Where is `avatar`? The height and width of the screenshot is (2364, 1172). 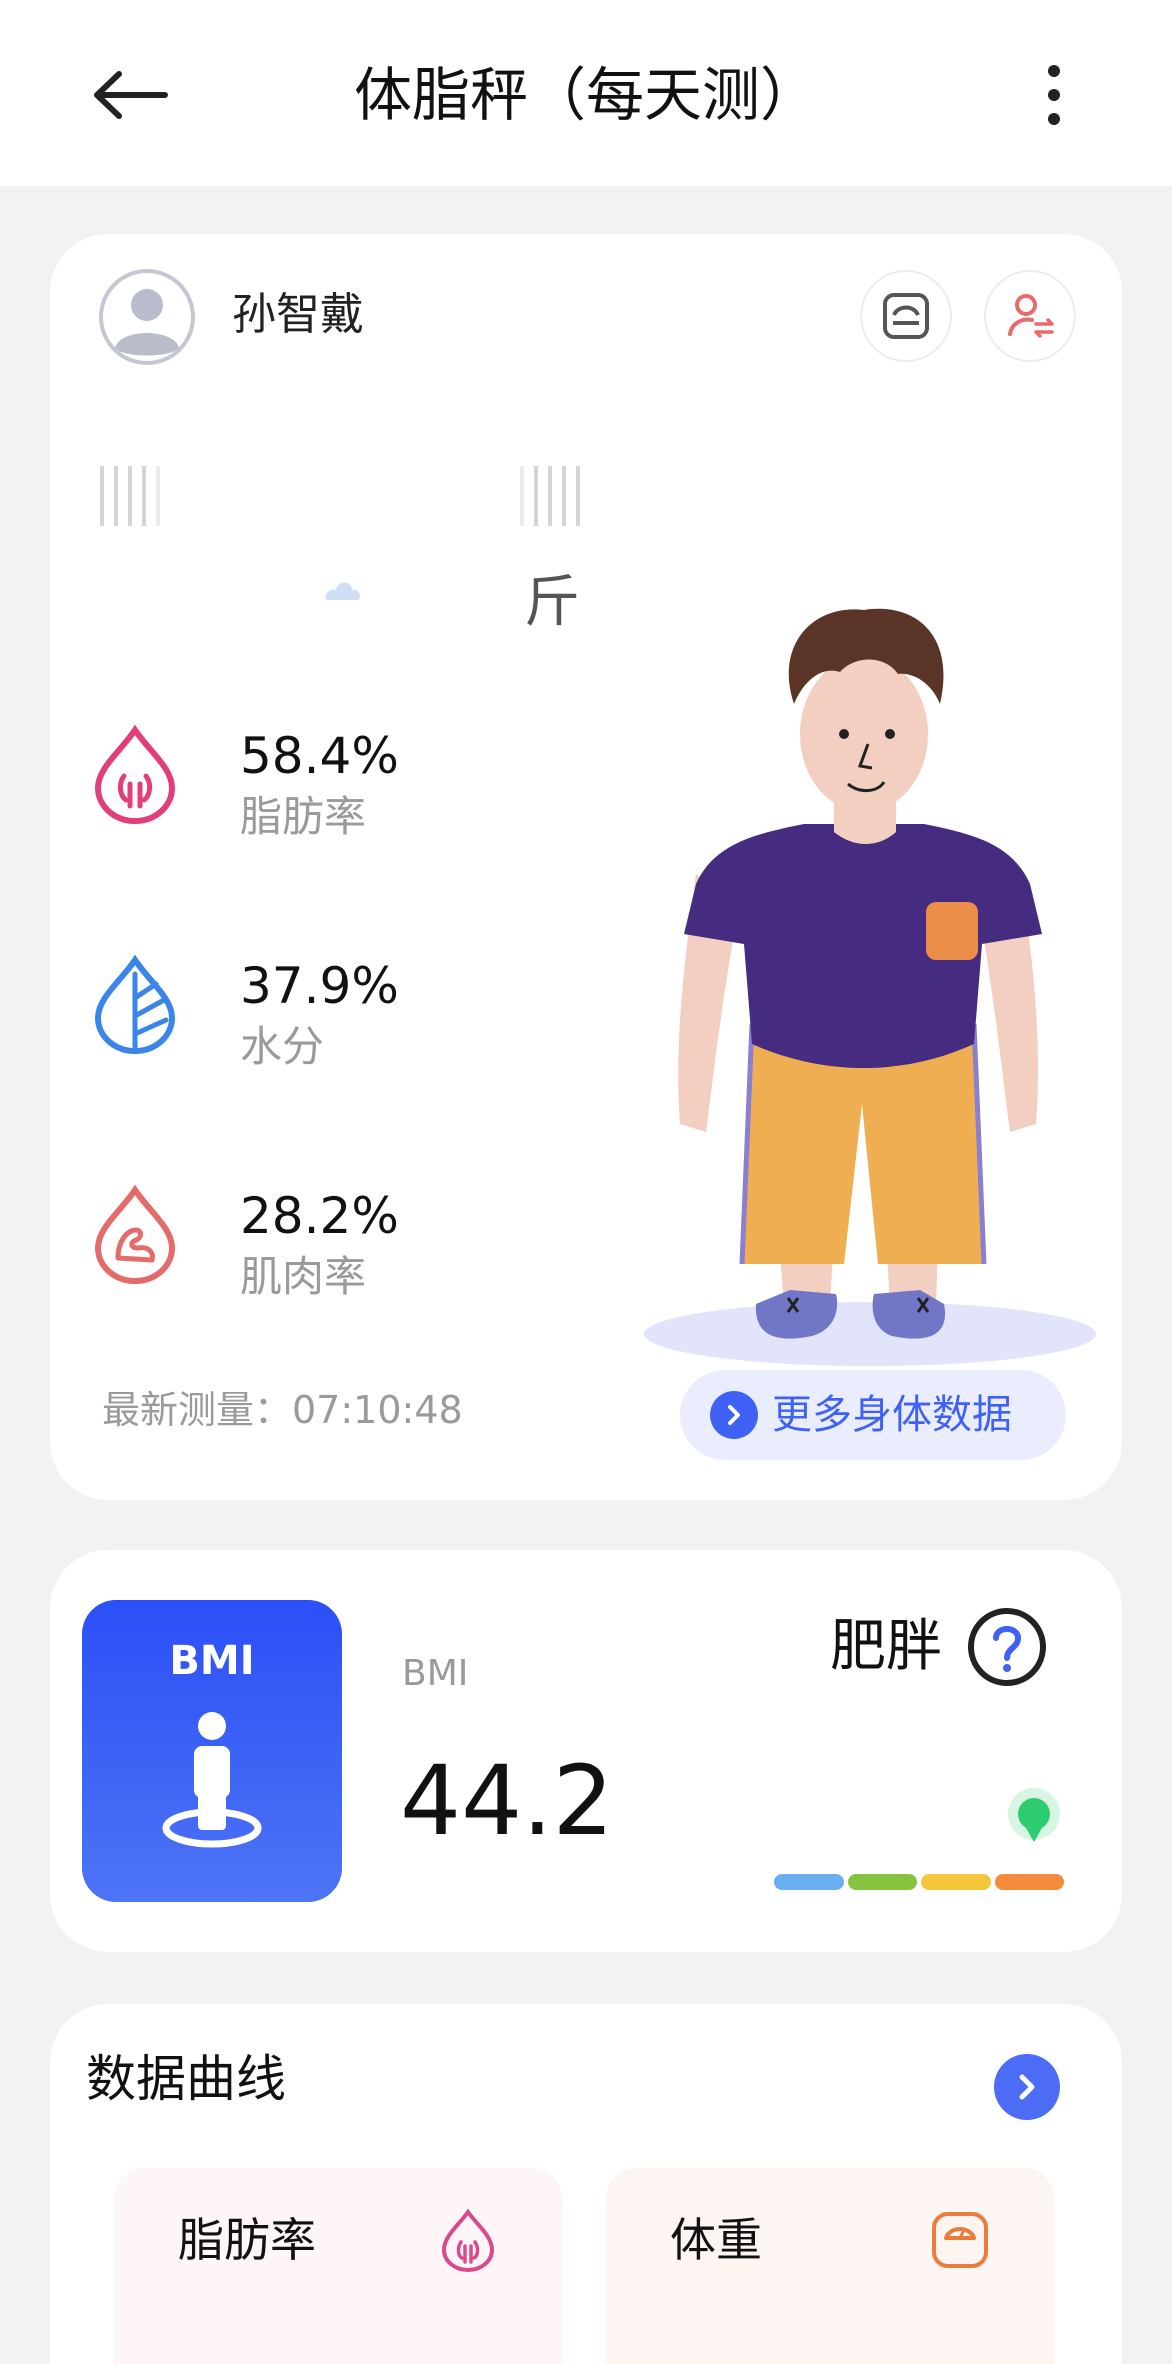
avatar is located at coordinates (147, 317).